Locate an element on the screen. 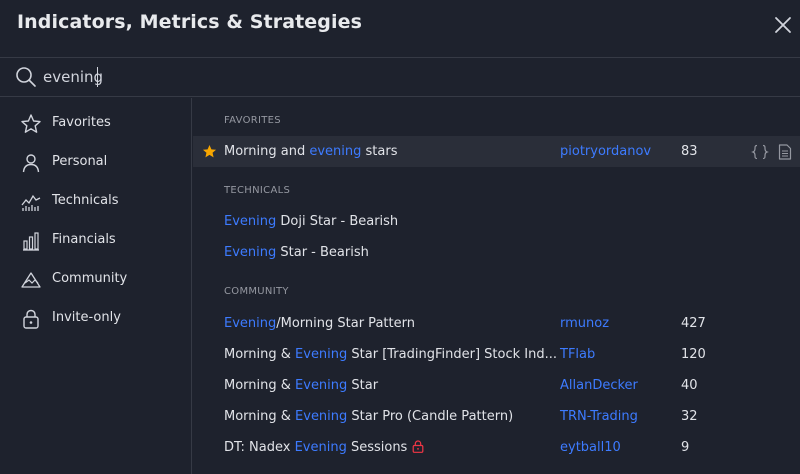  name-text: Star - Bearish is located at coordinates (322, 252).